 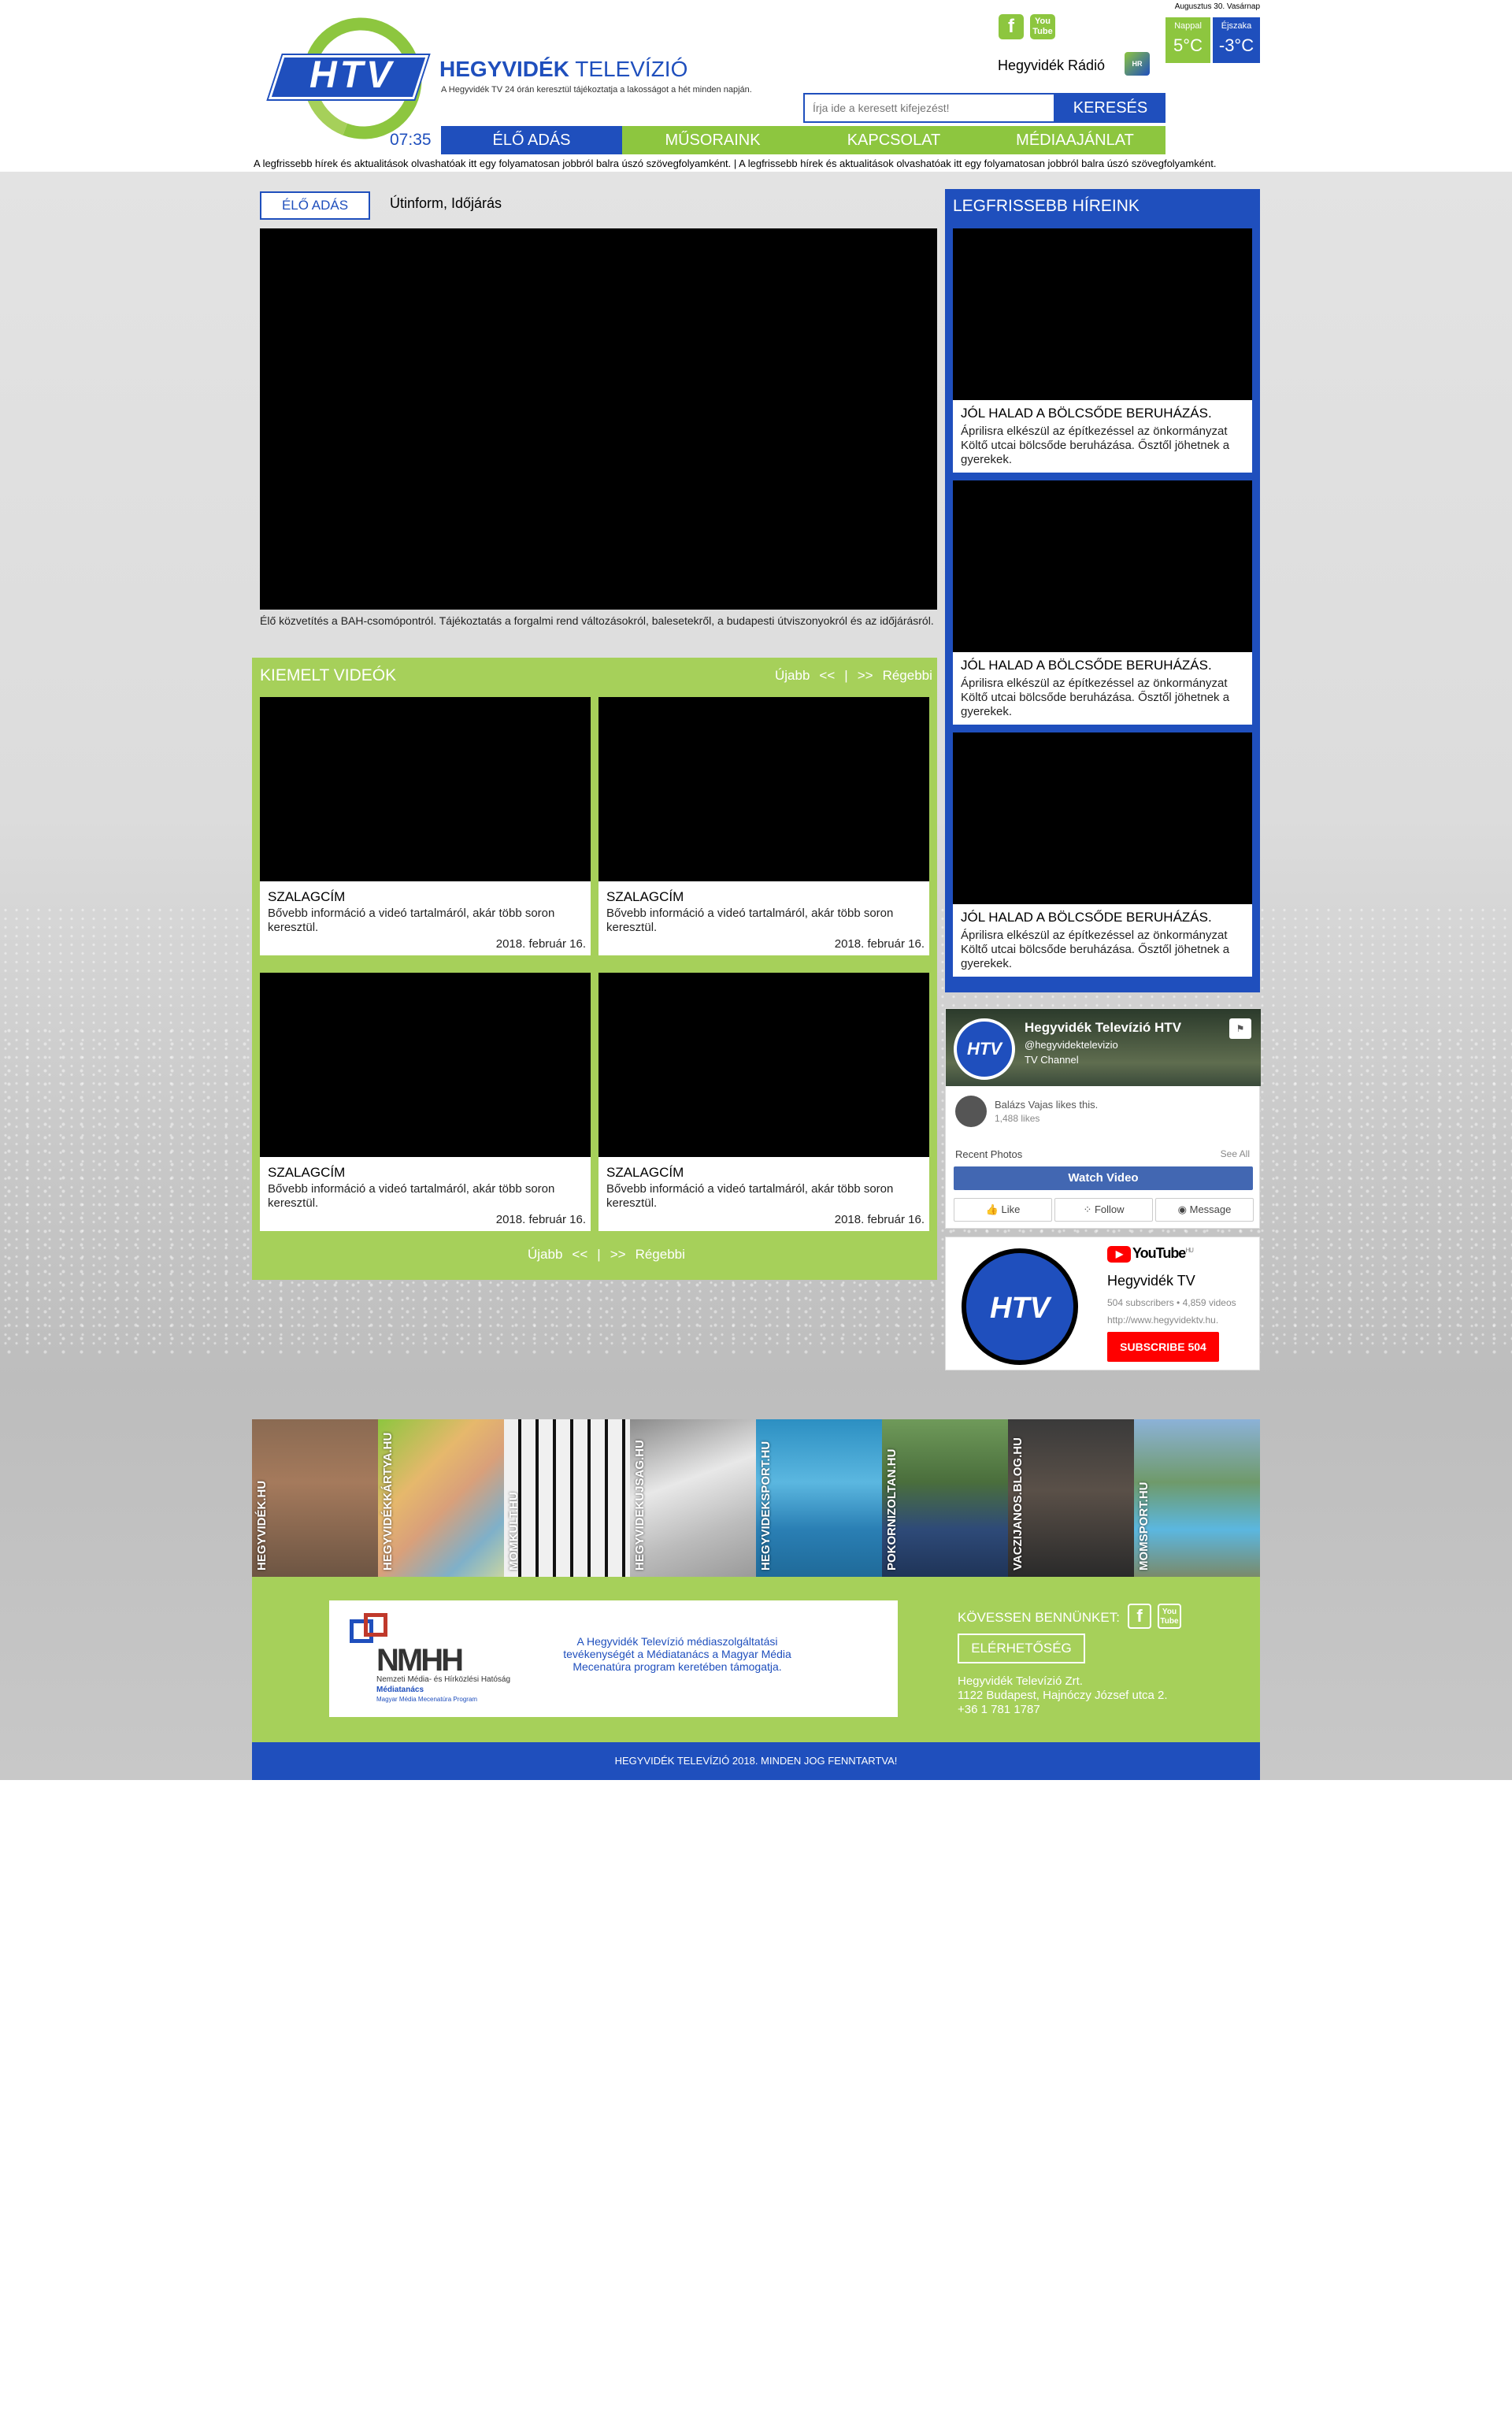 What do you see at coordinates (1150, 1254) in the screenshot?
I see `youtube-logo: ▶ YouTubeHU` at bounding box center [1150, 1254].